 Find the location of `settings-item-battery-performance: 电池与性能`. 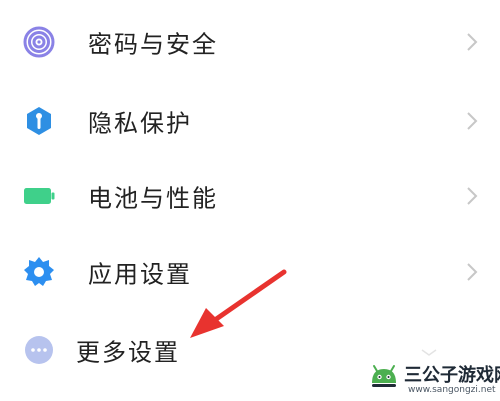

settings-item-battery-performance: 电池与性能 is located at coordinates (250, 196).